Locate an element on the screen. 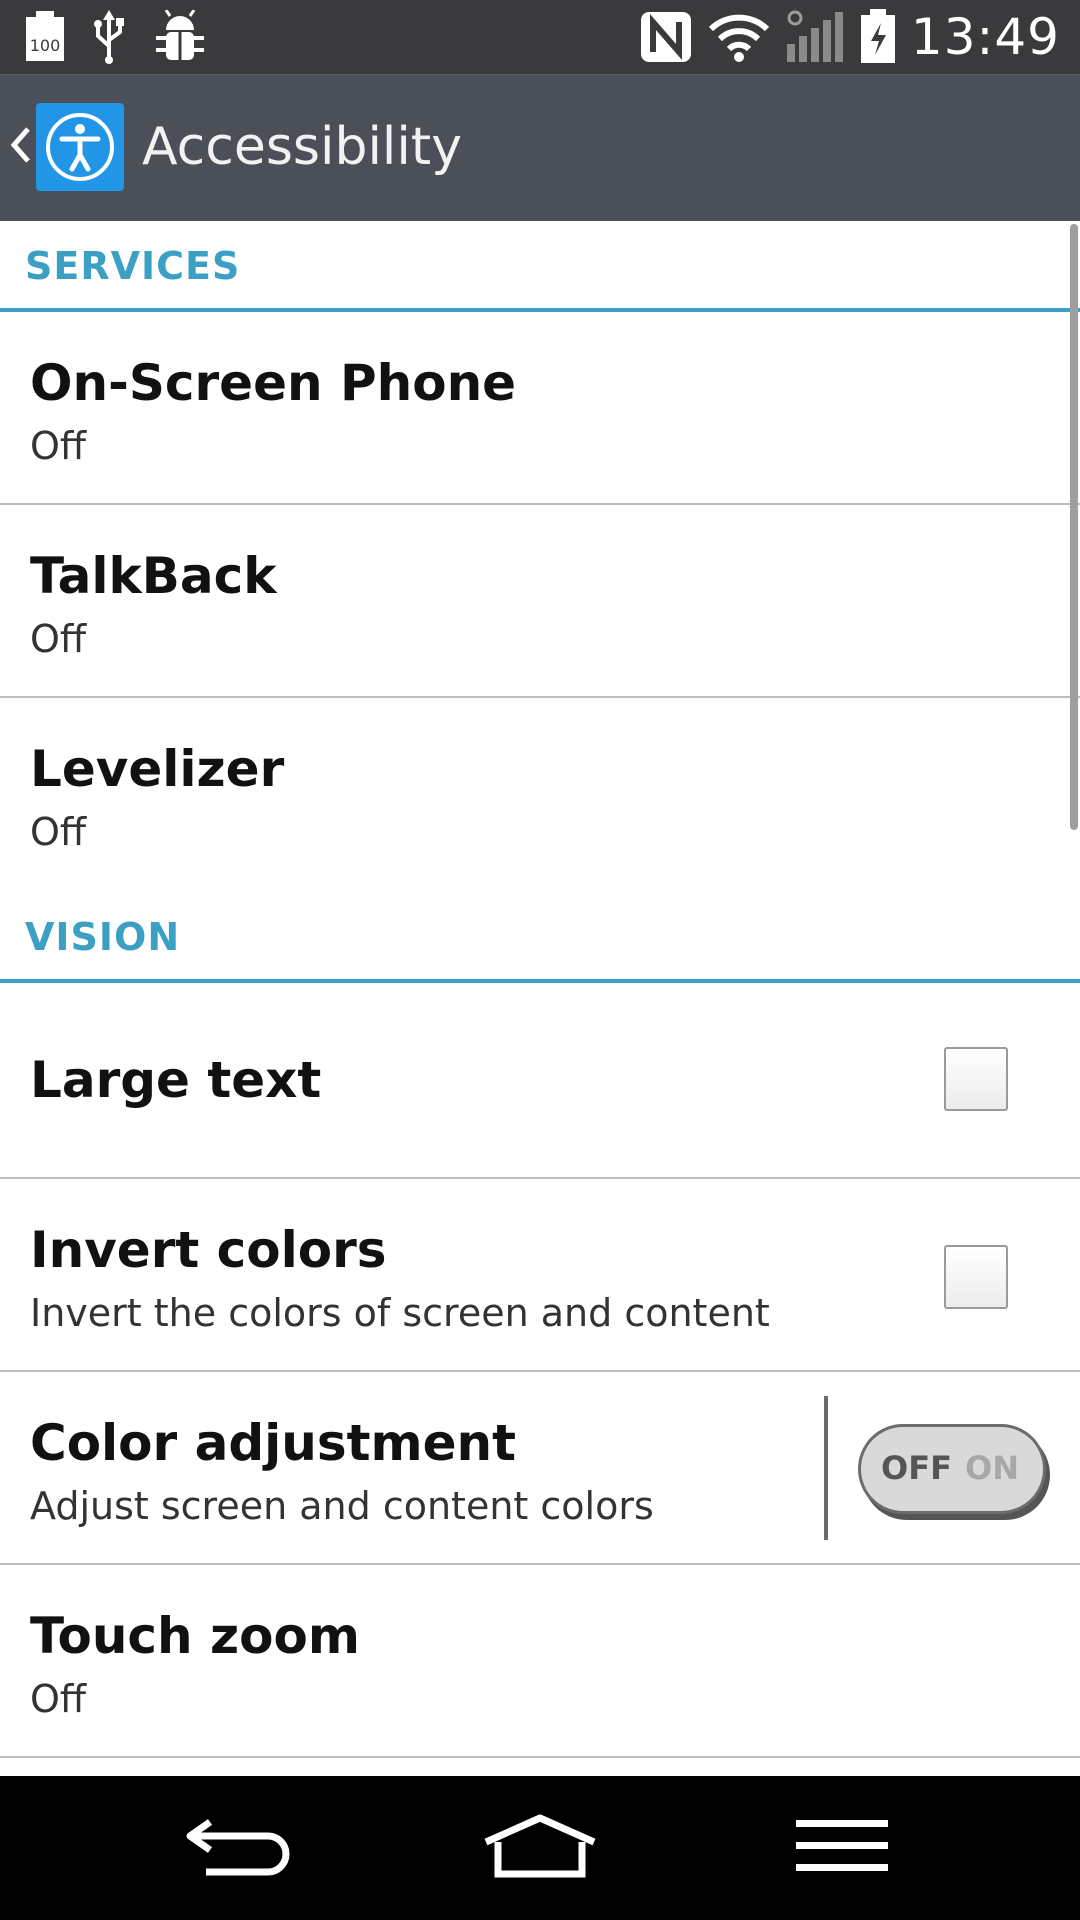  home-icon is located at coordinates (540, 1849).